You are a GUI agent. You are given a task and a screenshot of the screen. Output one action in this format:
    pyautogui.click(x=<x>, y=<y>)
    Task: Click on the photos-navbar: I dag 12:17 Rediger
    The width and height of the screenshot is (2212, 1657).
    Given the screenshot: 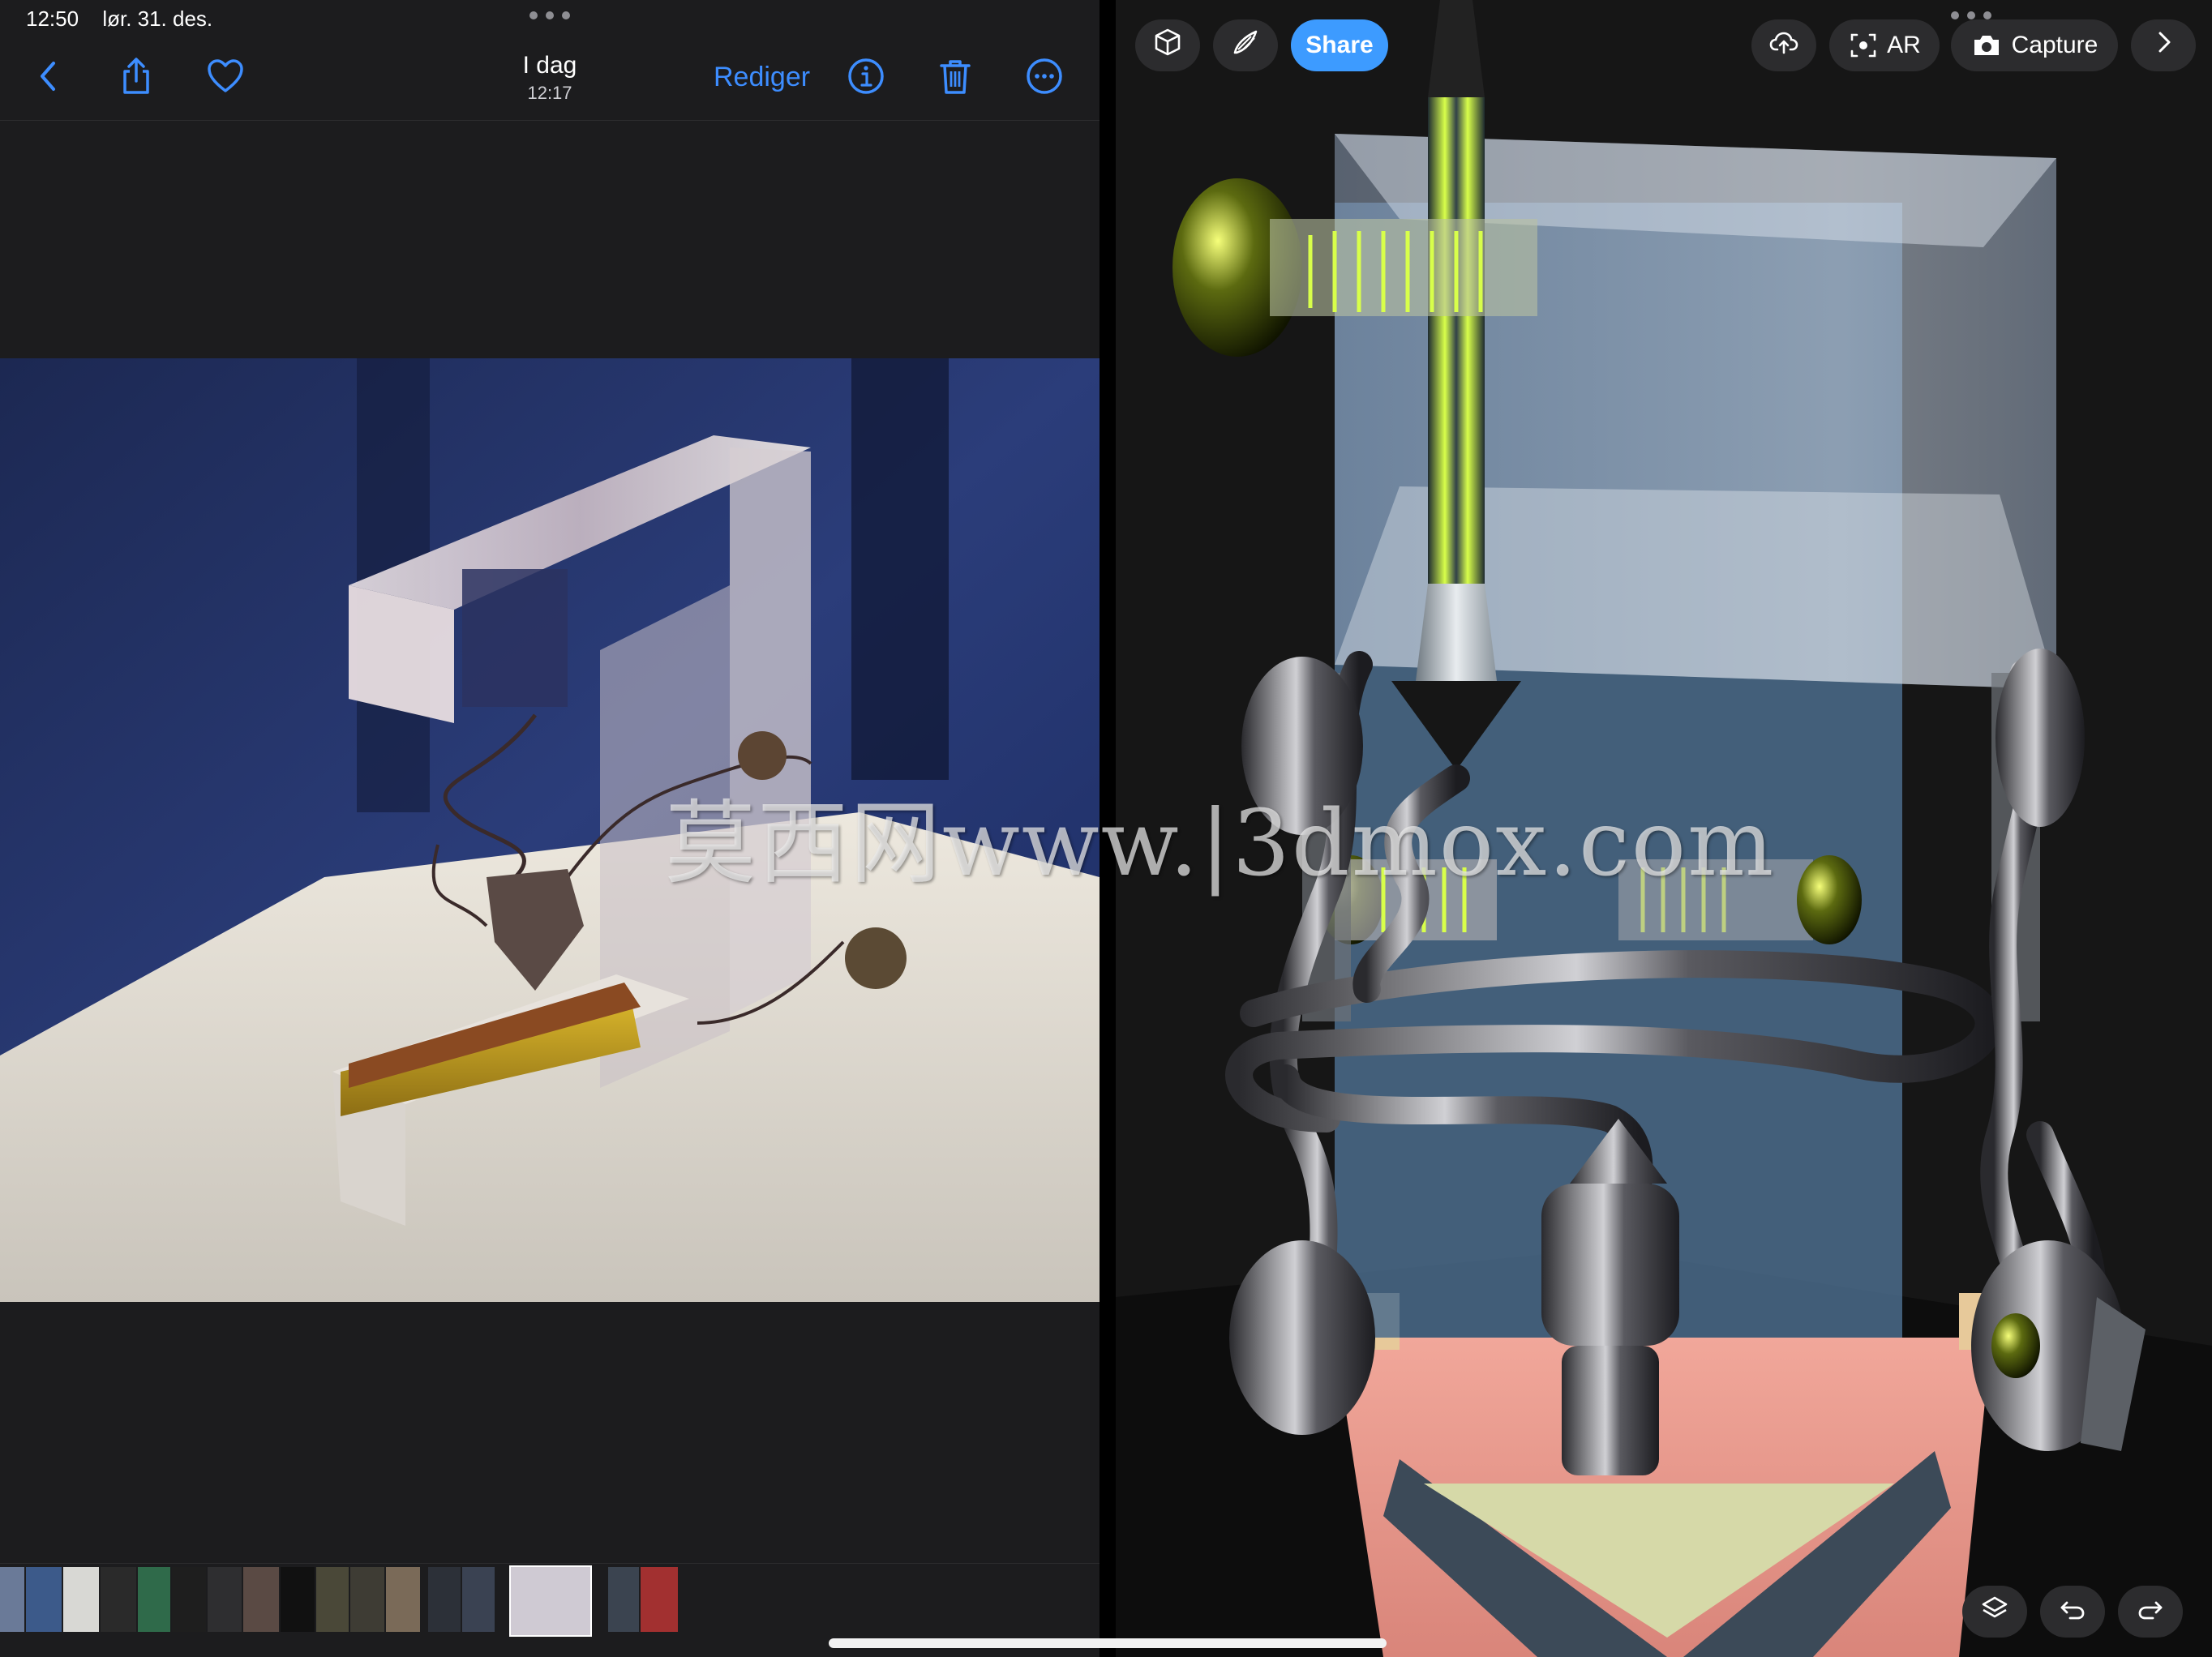 What is the action you would take?
    pyautogui.click(x=550, y=60)
    